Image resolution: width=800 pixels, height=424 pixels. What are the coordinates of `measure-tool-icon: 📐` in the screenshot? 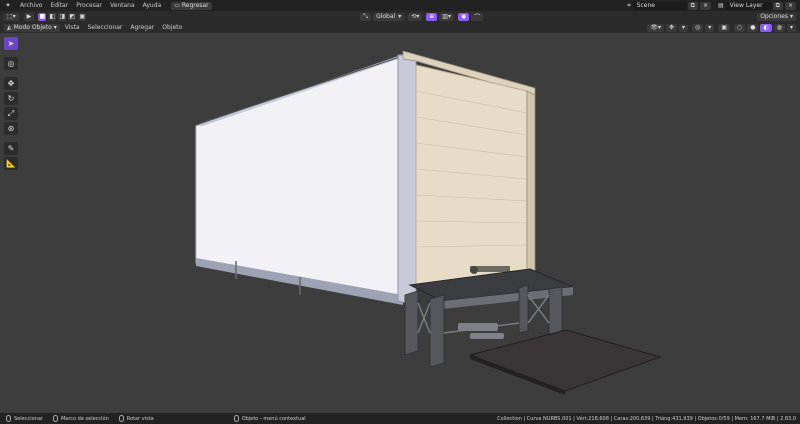 It's located at (11, 163).